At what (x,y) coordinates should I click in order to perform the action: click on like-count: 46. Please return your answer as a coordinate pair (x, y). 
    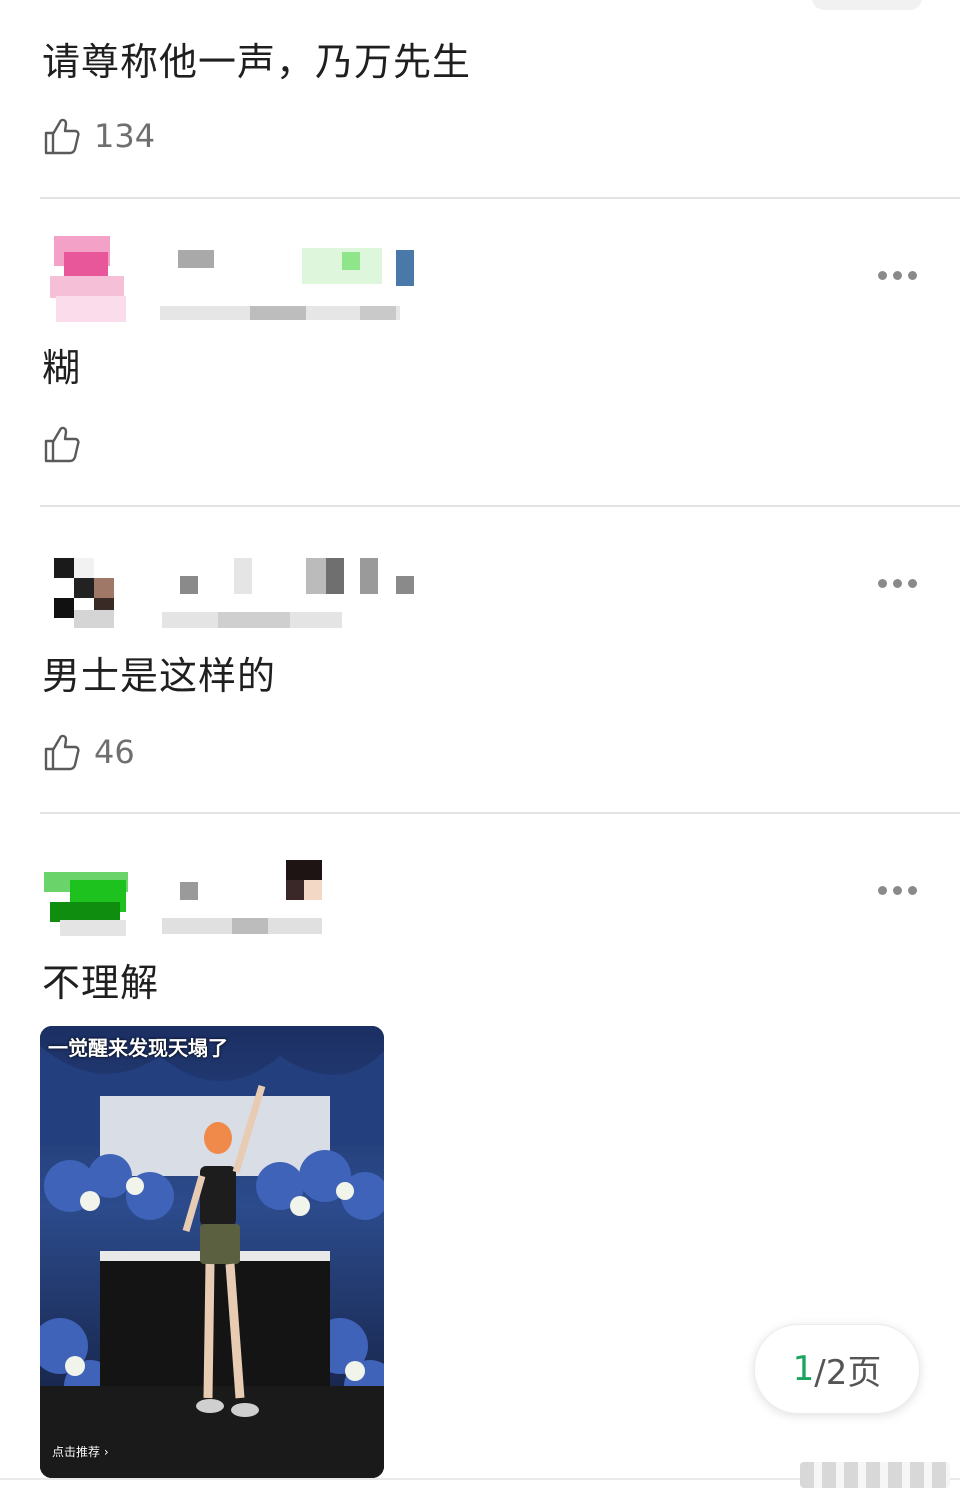
    Looking at the image, I should click on (114, 752).